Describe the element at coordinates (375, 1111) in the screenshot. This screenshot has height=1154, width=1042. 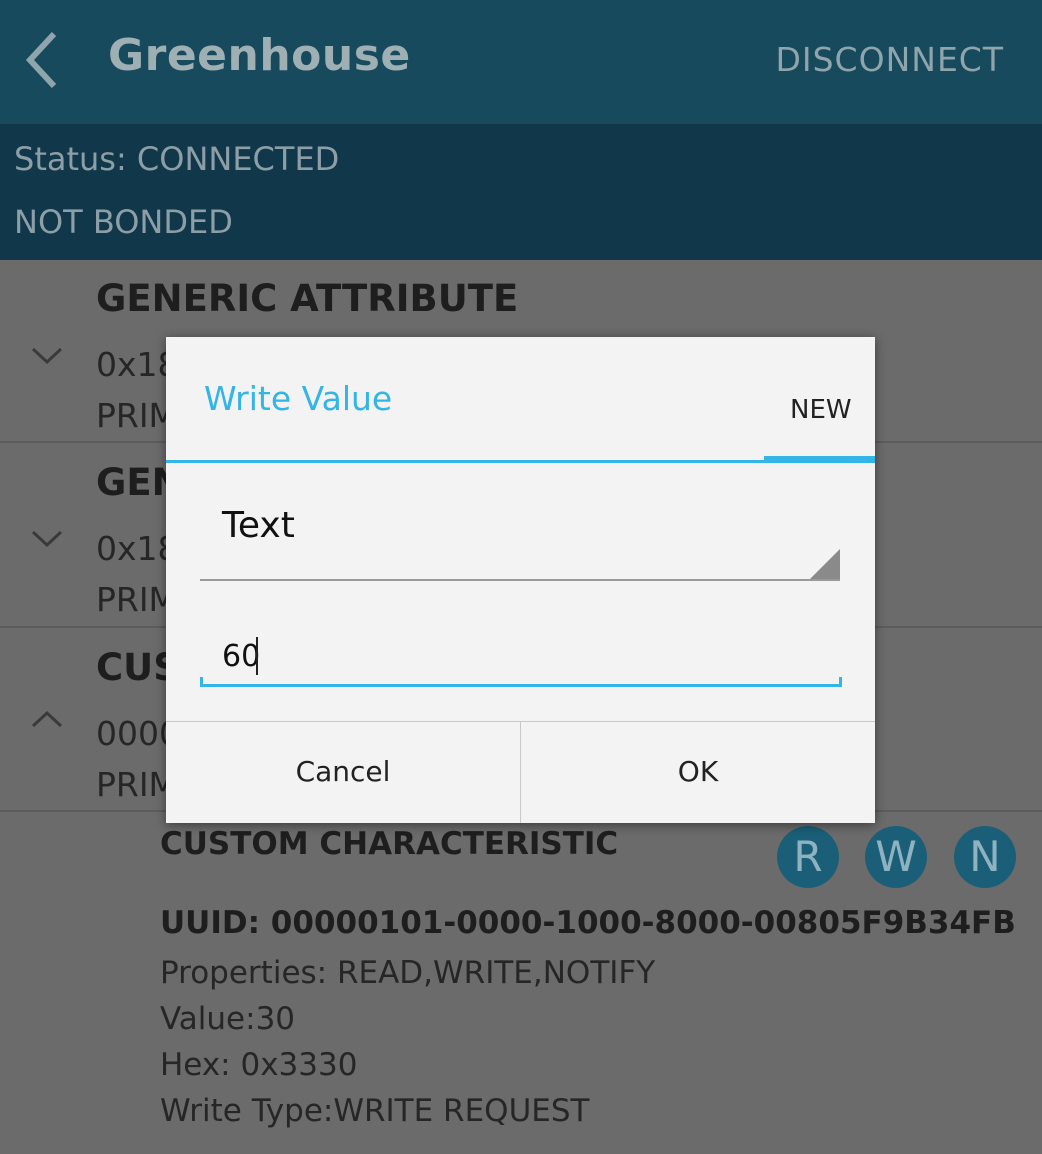
I see `characteristic-write-type: Write Type:WRITE REQUEST` at that location.